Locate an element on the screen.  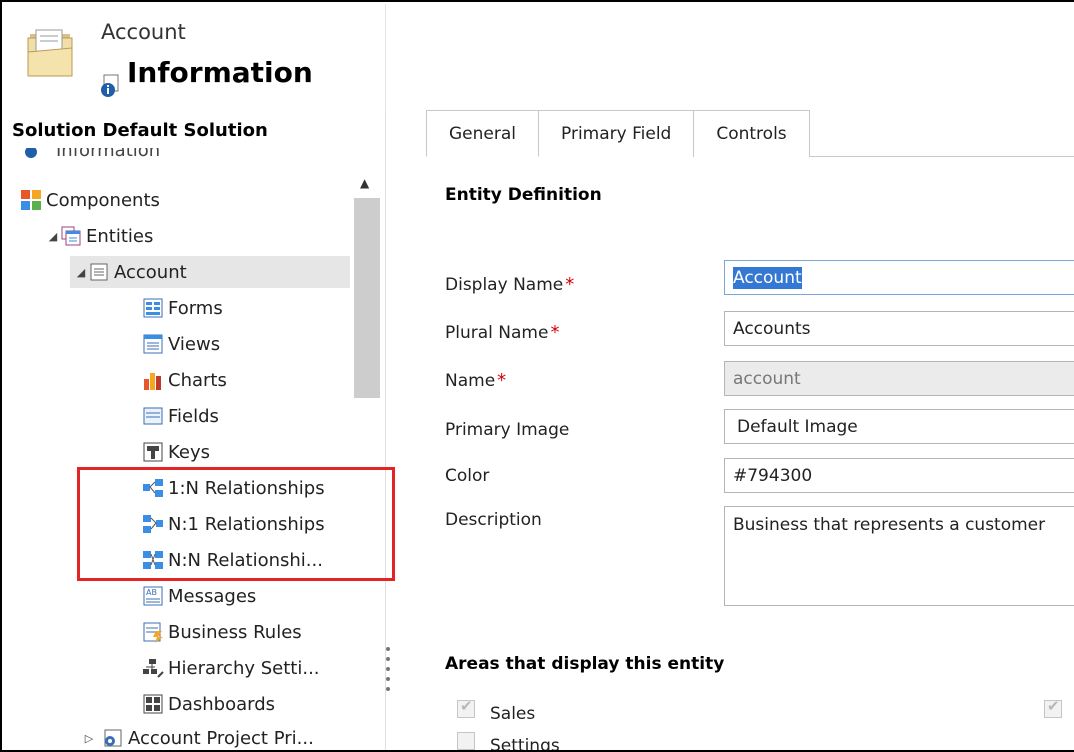
nav-item-fields: Fields is located at coordinates (180, 416).